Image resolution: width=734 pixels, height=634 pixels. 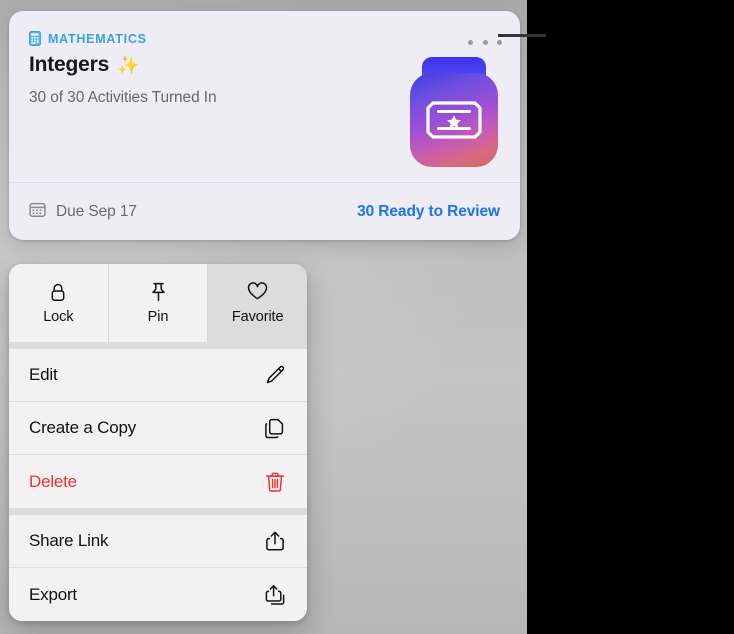 I want to click on menu-group-primary: Edit Create a Copy Delete, so click(x=158, y=428).